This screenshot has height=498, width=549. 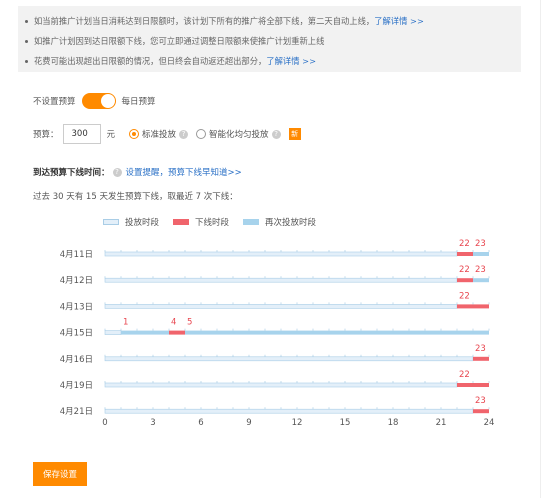 What do you see at coordinates (107, 101) in the screenshot?
I see `toggle-knob` at bounding box center [107, 101].